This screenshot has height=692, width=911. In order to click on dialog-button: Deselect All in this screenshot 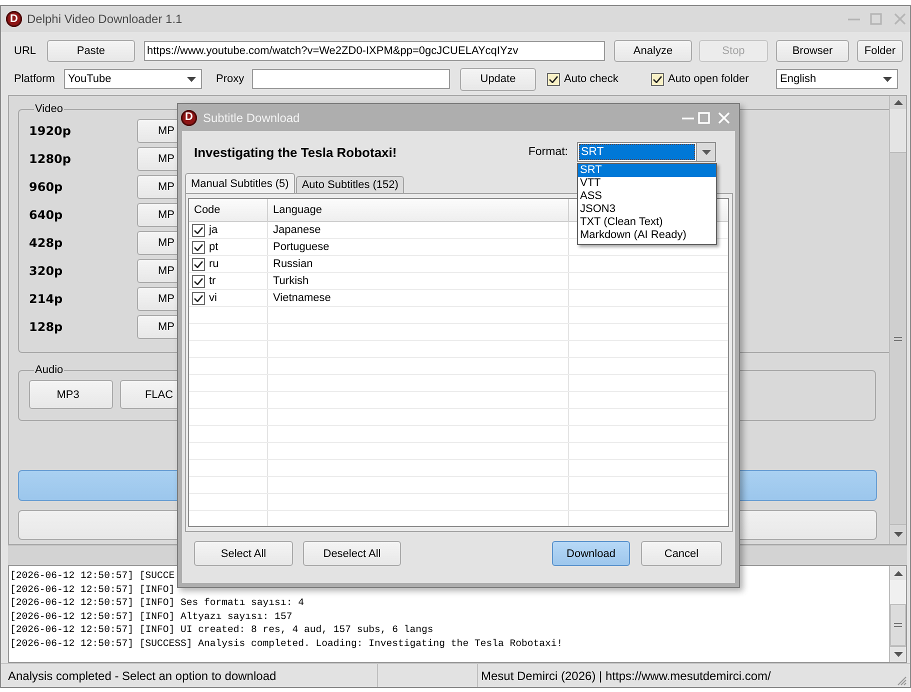, I will do `click(352, 553)`.